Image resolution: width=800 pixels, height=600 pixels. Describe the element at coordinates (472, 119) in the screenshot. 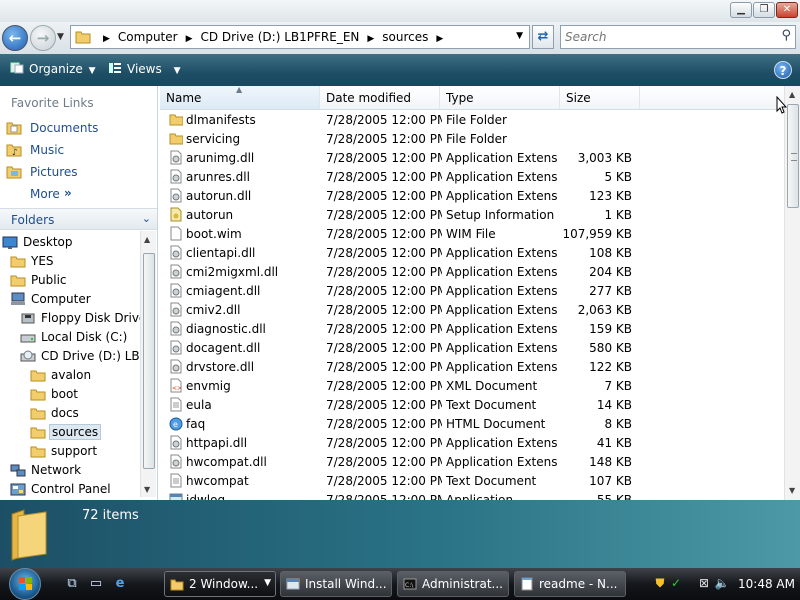

I see `table-row: dlmanifests 7/28/2005 12:00 PM File Folder` at that location.